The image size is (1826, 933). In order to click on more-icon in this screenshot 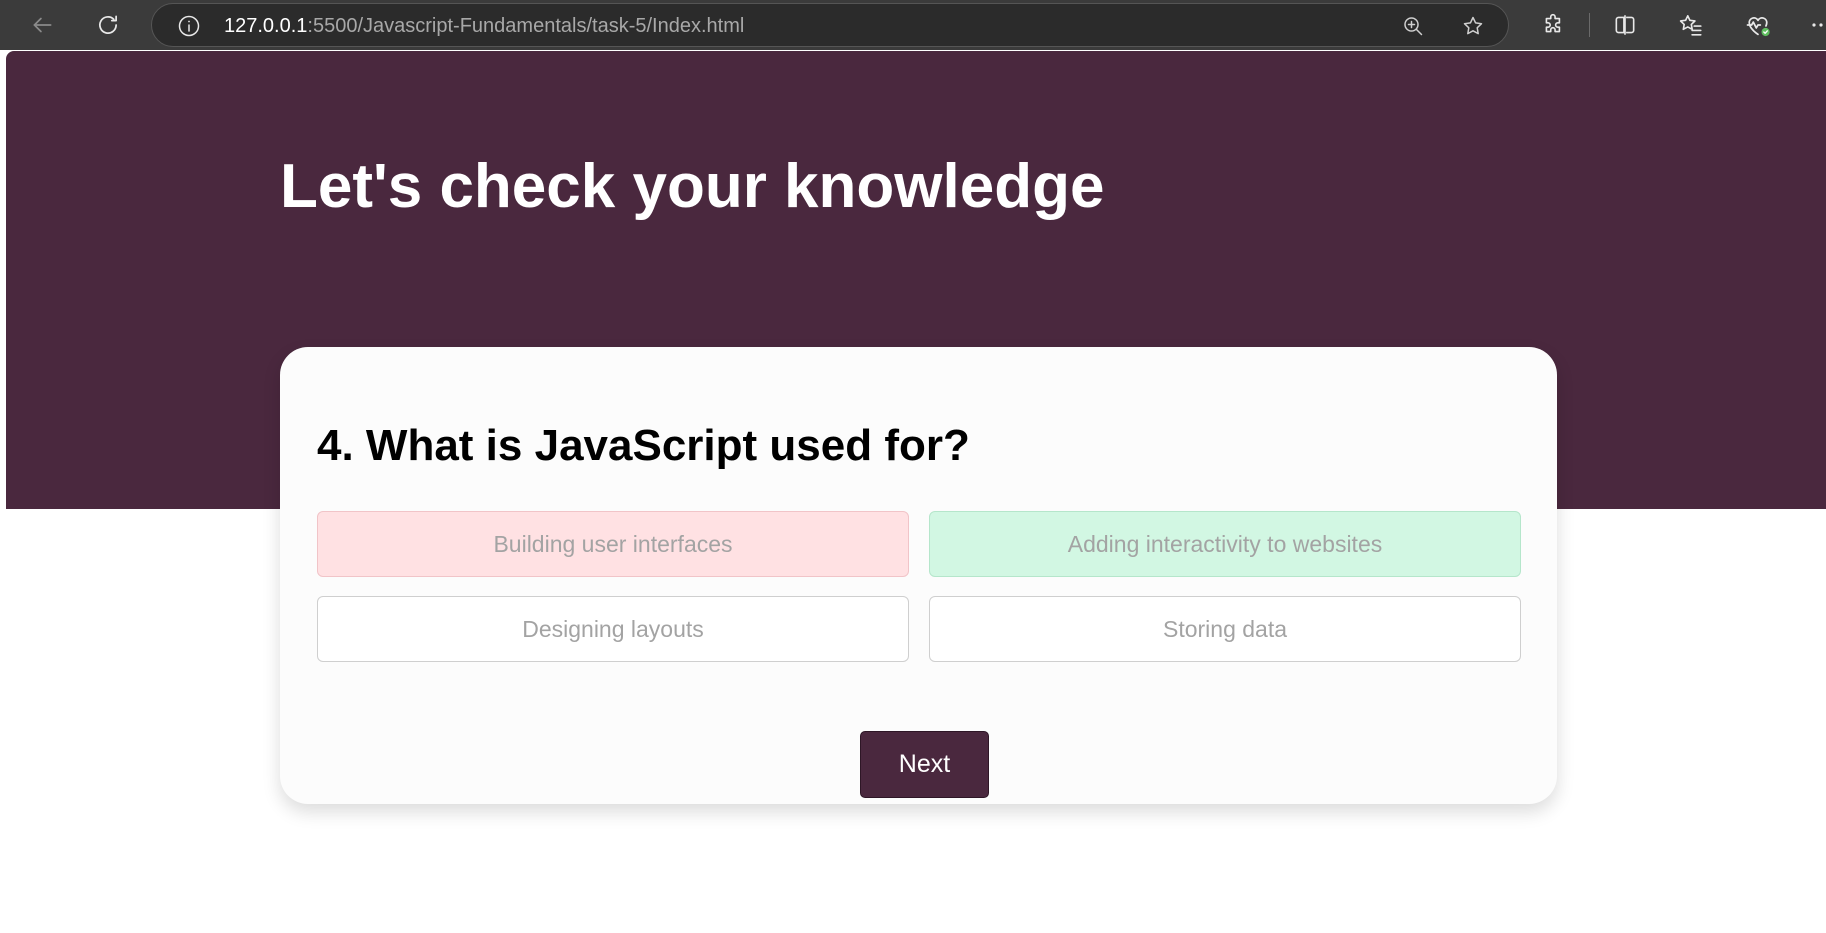, I will do `click(1816, 25)`.